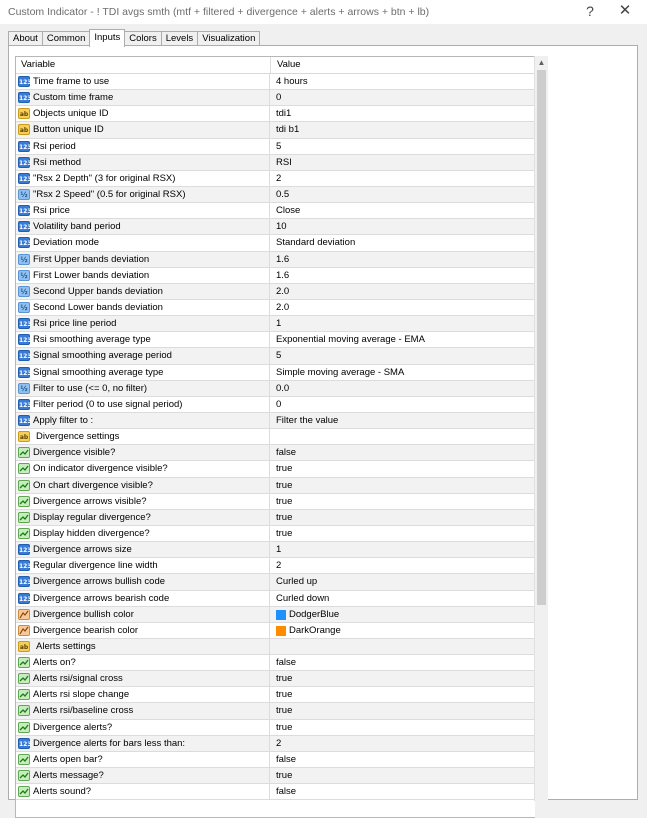 The image size is (647, 818). Describe the element at coordinates (403, 162) in the screenshot. I see `value-cell: RSI` at that location.